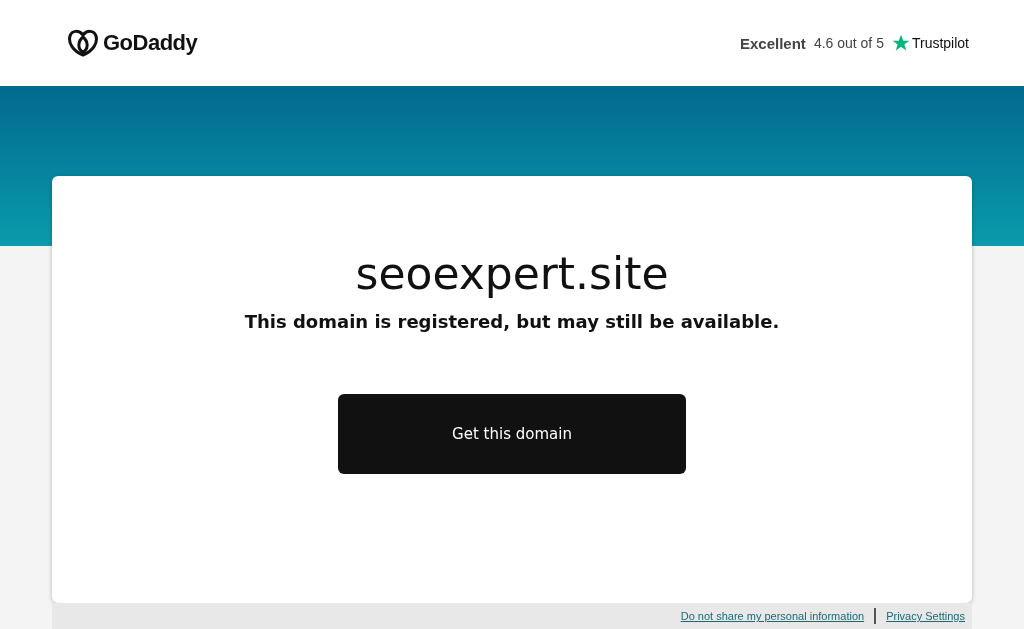 This screenshot has height=629, width=1024. I want to click on star-icon, so click(900, 43).